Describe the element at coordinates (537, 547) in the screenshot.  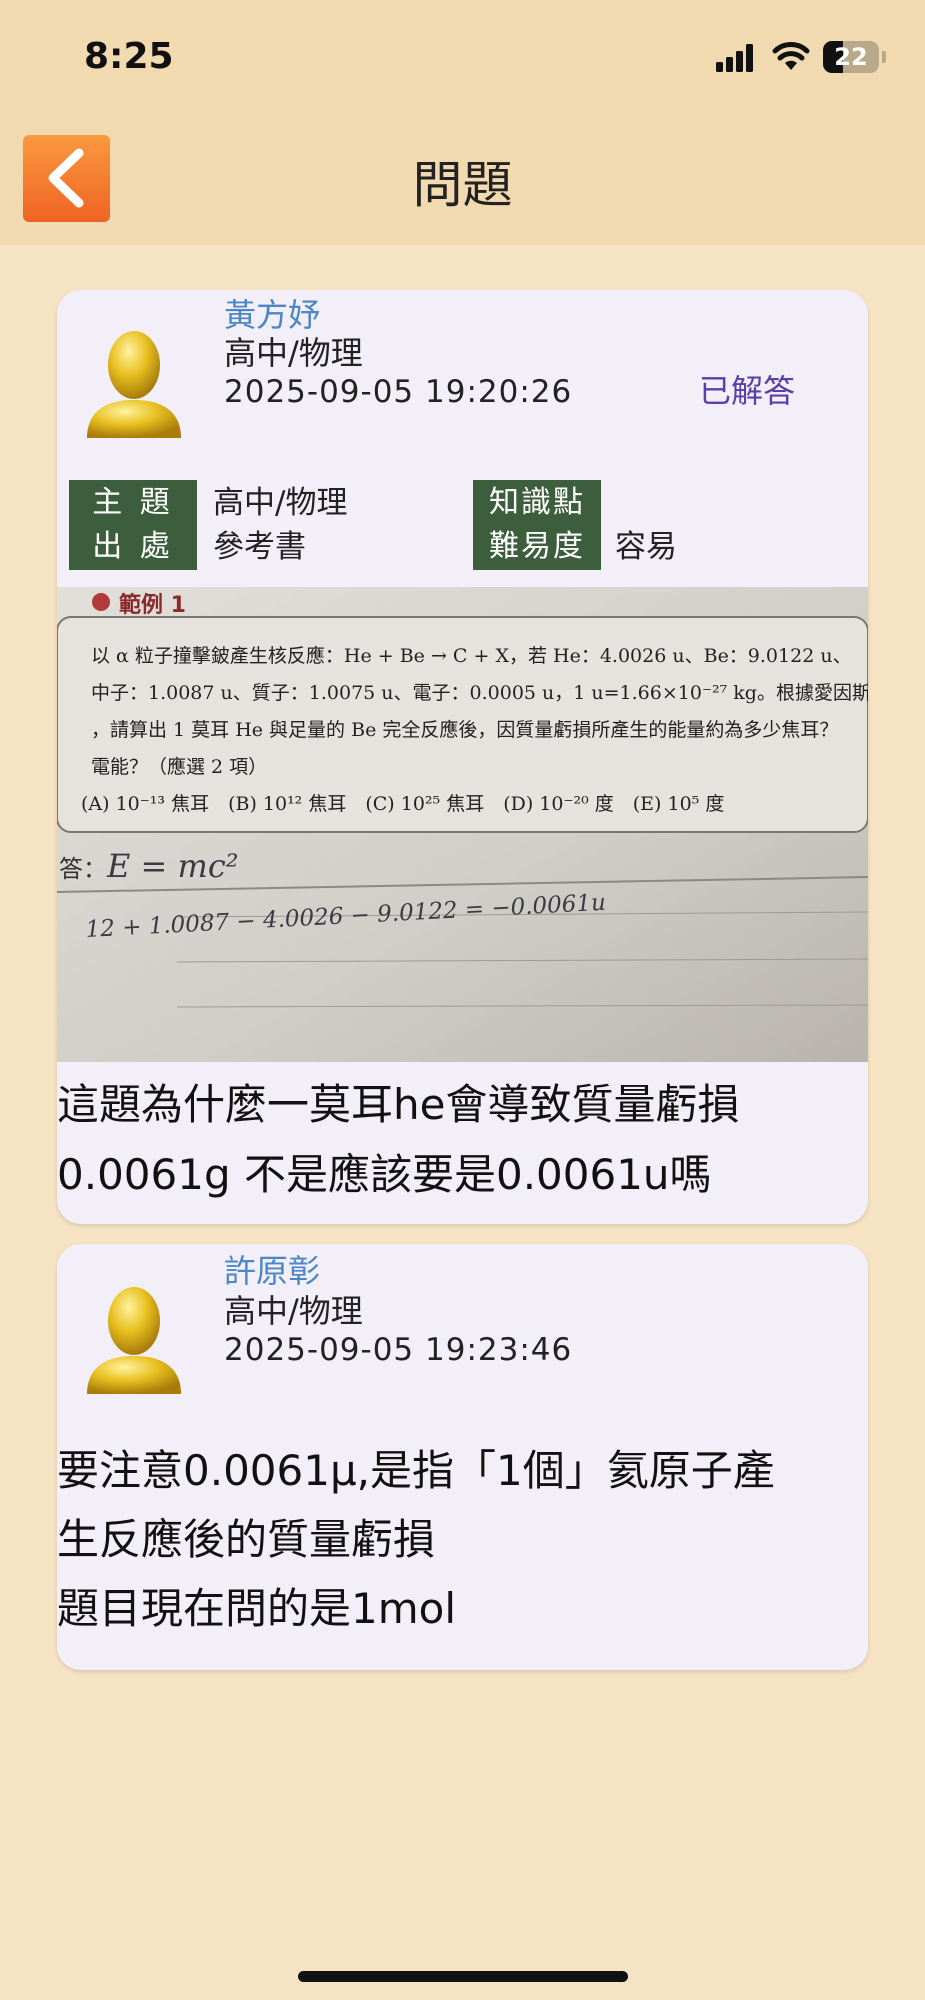
I see `difficulty-label: 難易度` at that location.